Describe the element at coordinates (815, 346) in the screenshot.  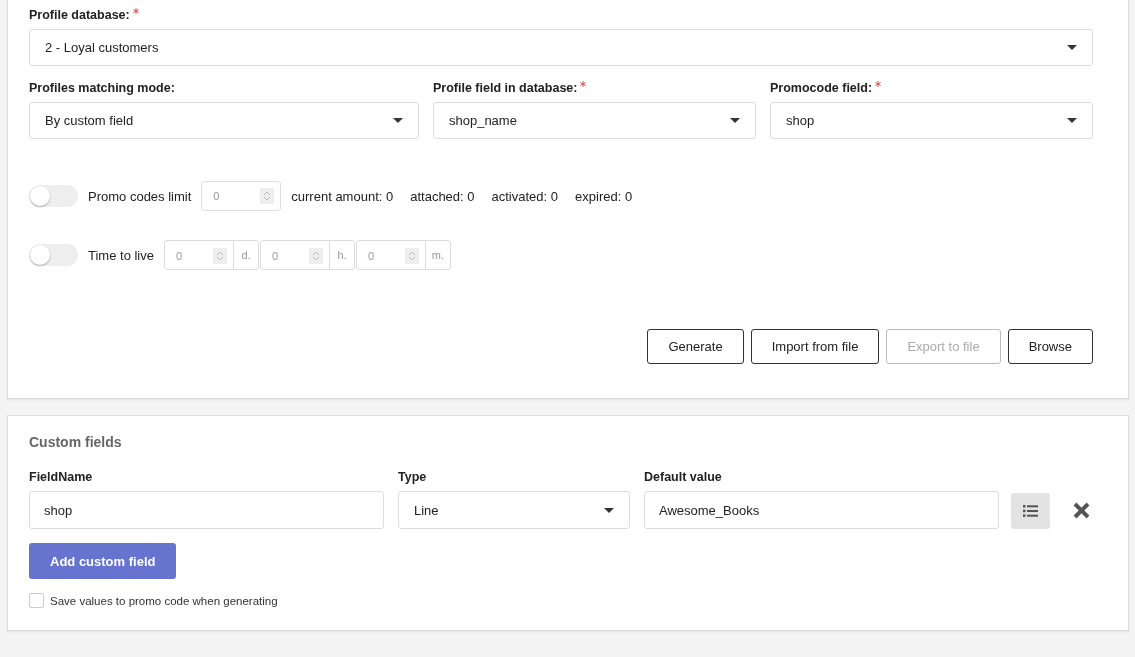
I see `action-button: Import from file` at that location.